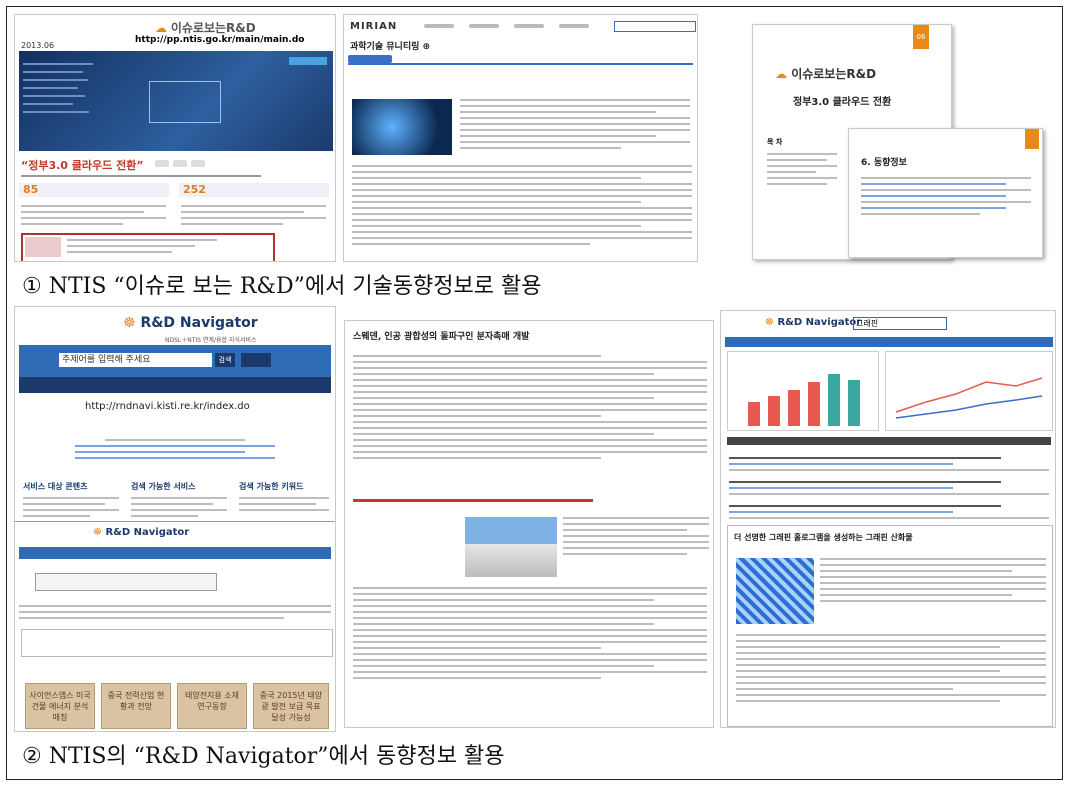 This screenshot has width=1070, height=786. I want to click on intro-text, so click(175, 449).